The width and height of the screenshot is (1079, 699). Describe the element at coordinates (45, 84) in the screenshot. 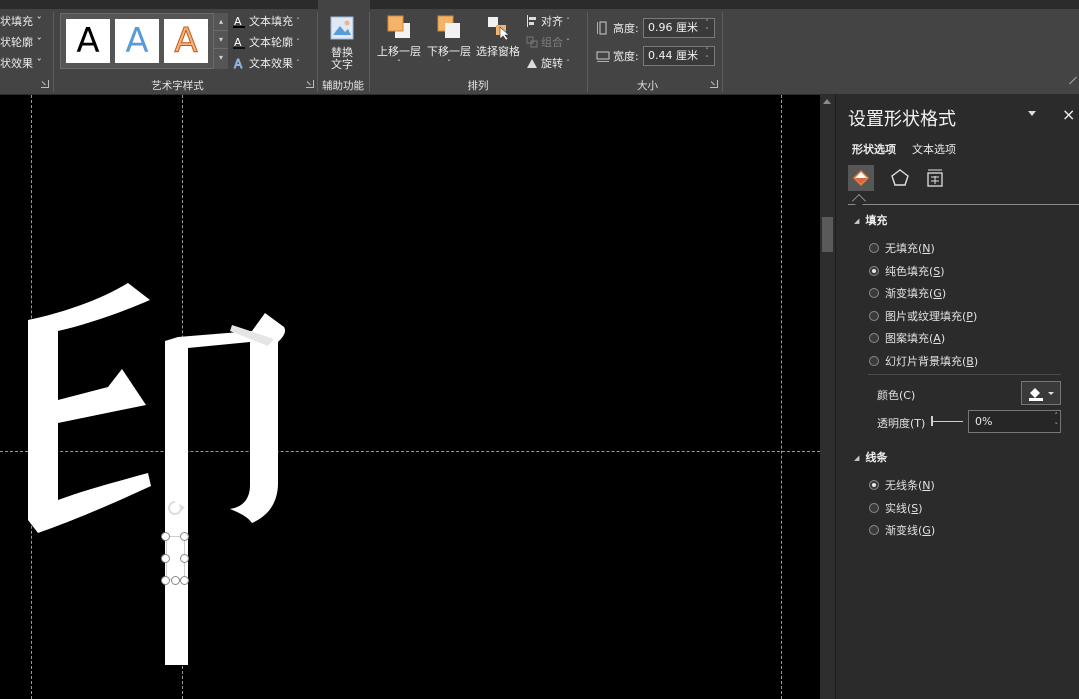

I see `shape-styles-launcher` at that location.